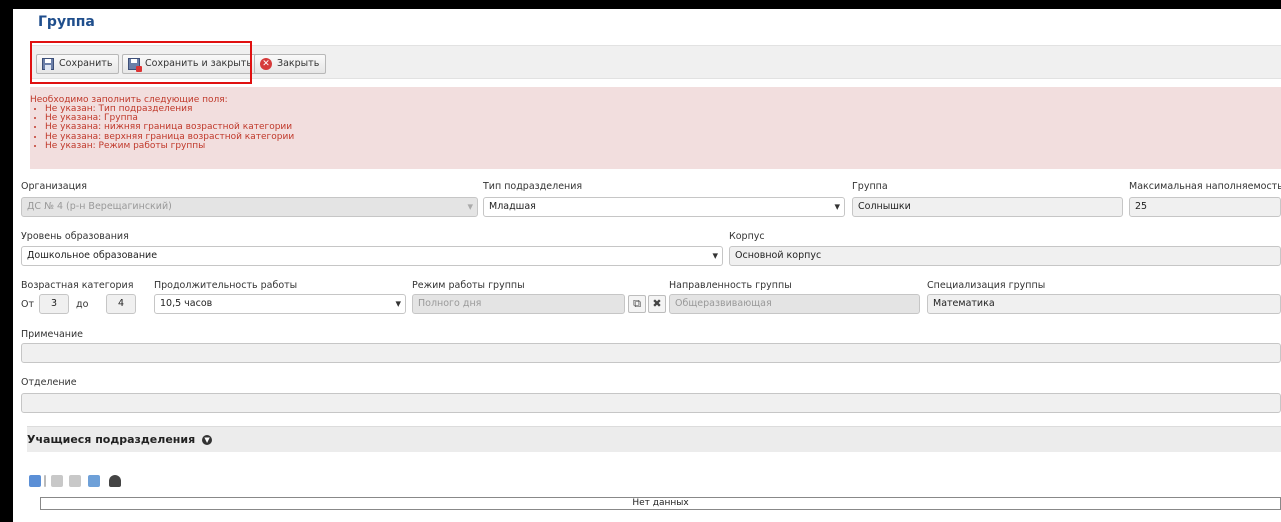 The height and width of the screenshot is (522, 1281). What do you see at coordinates (49, 382) in the screenshot?
I see `department-label: Отделение` at bounding box center [49, 382].